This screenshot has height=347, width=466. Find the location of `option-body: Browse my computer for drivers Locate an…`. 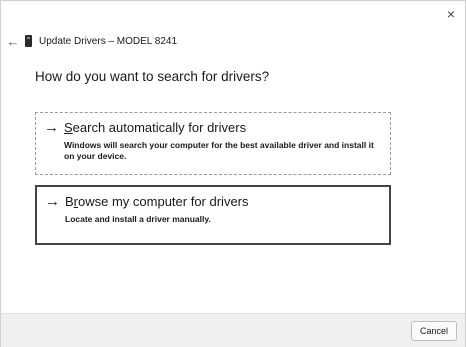

option-body: Browse my computer for drivers Locate an… is located at coordinates (225, 215).